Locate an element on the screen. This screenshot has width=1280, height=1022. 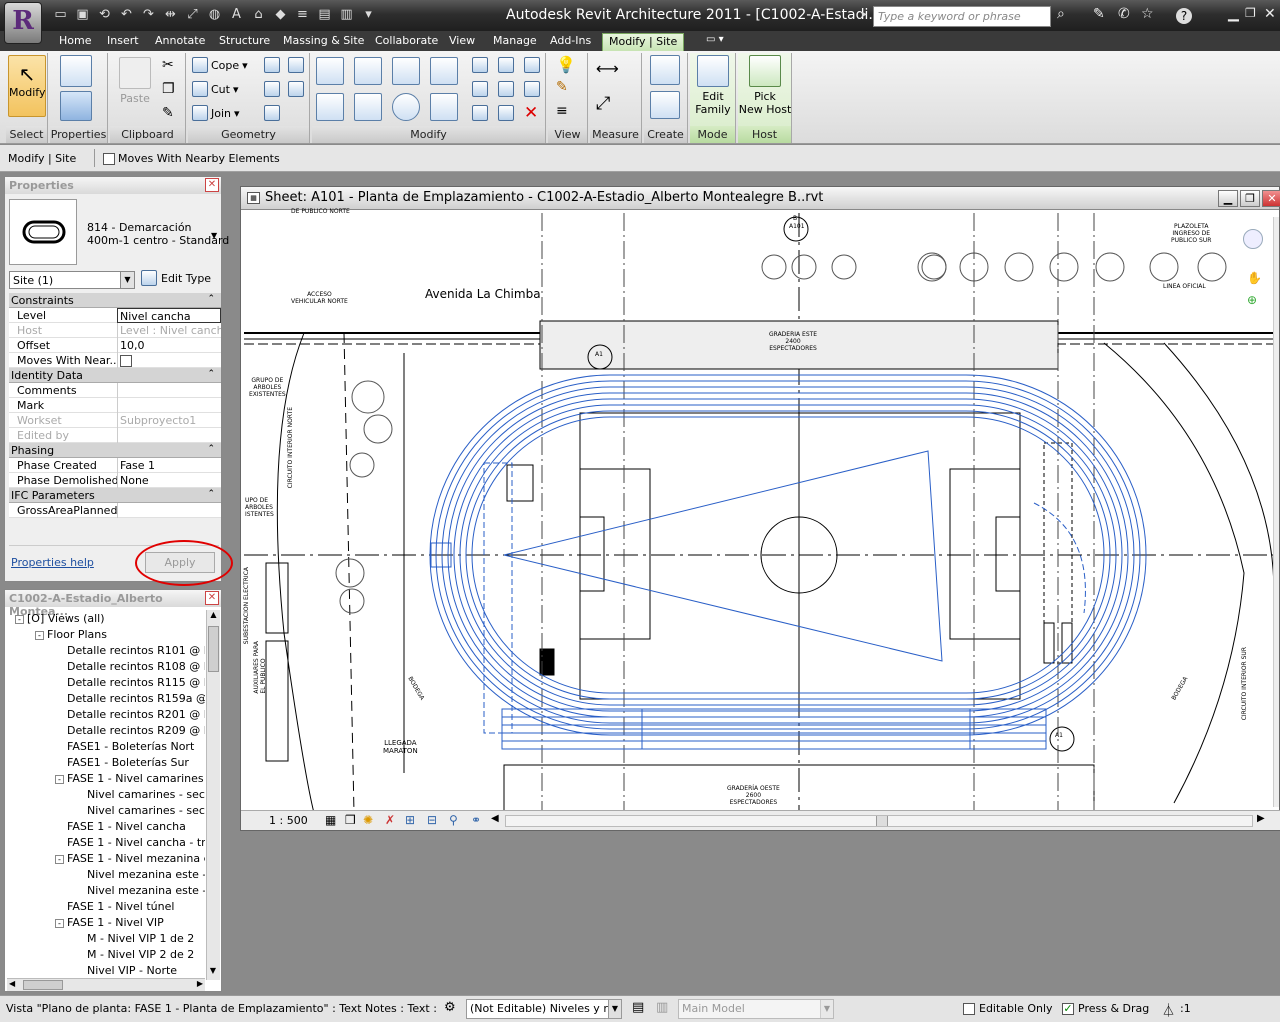
property-checkbox is located at coordinates (126, 361).